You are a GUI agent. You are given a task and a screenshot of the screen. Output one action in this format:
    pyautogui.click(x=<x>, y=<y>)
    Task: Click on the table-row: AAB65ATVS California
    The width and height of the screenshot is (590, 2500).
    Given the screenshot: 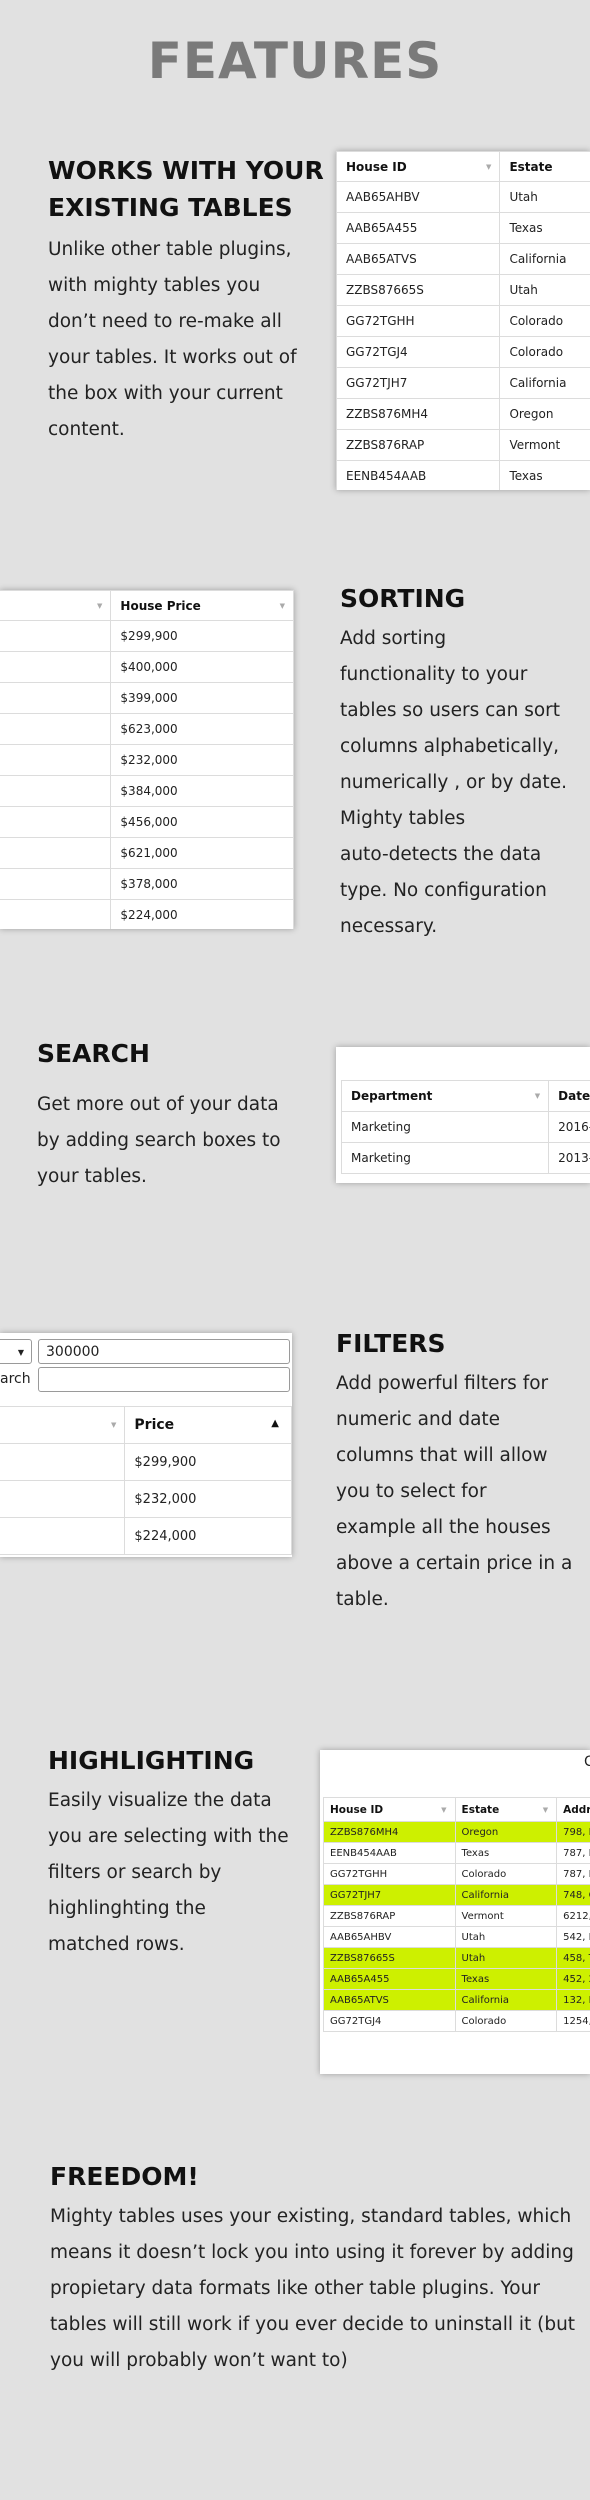 What is the action you would take?
    pyautogui.click(x=463, y=259)
    